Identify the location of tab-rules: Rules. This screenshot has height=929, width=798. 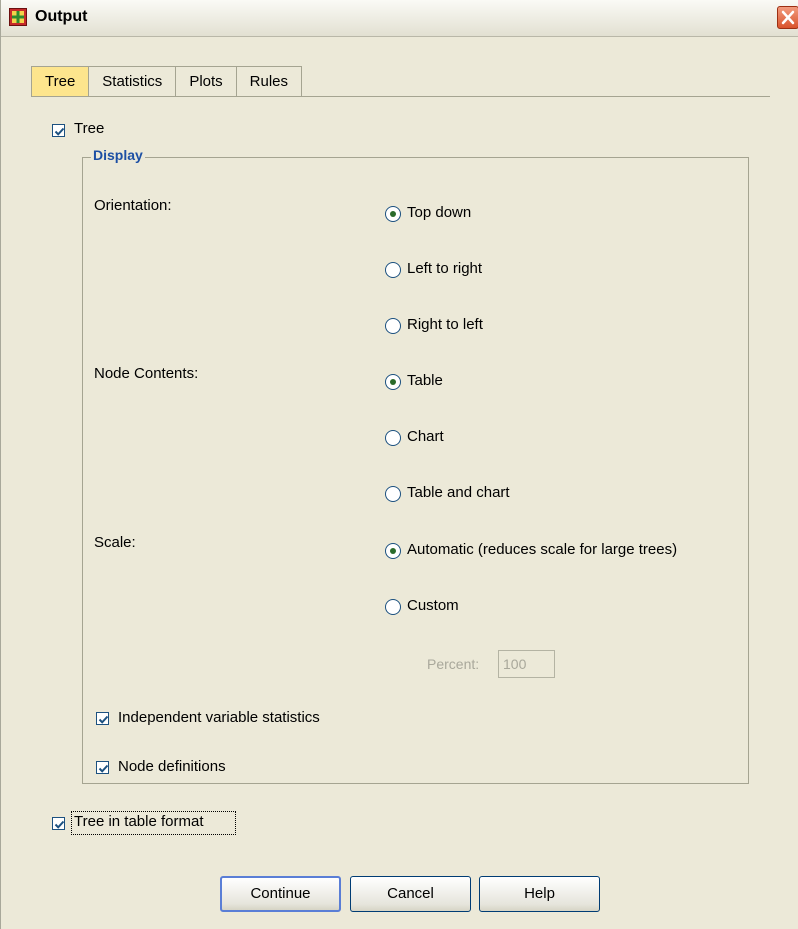
(269, 81).